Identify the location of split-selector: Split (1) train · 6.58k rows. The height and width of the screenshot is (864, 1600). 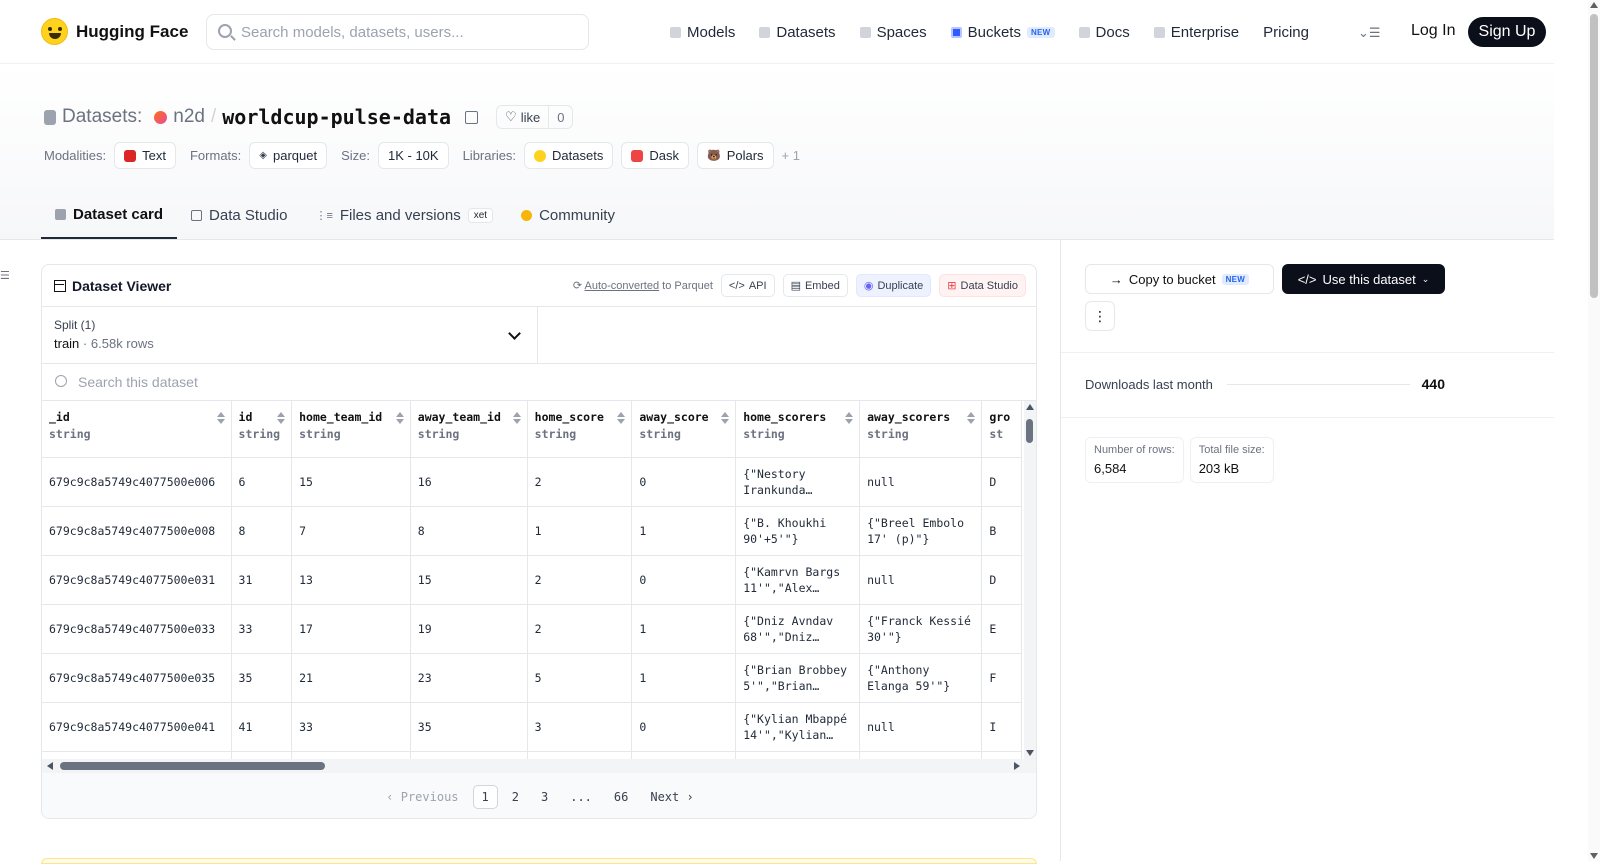
(539, 335).